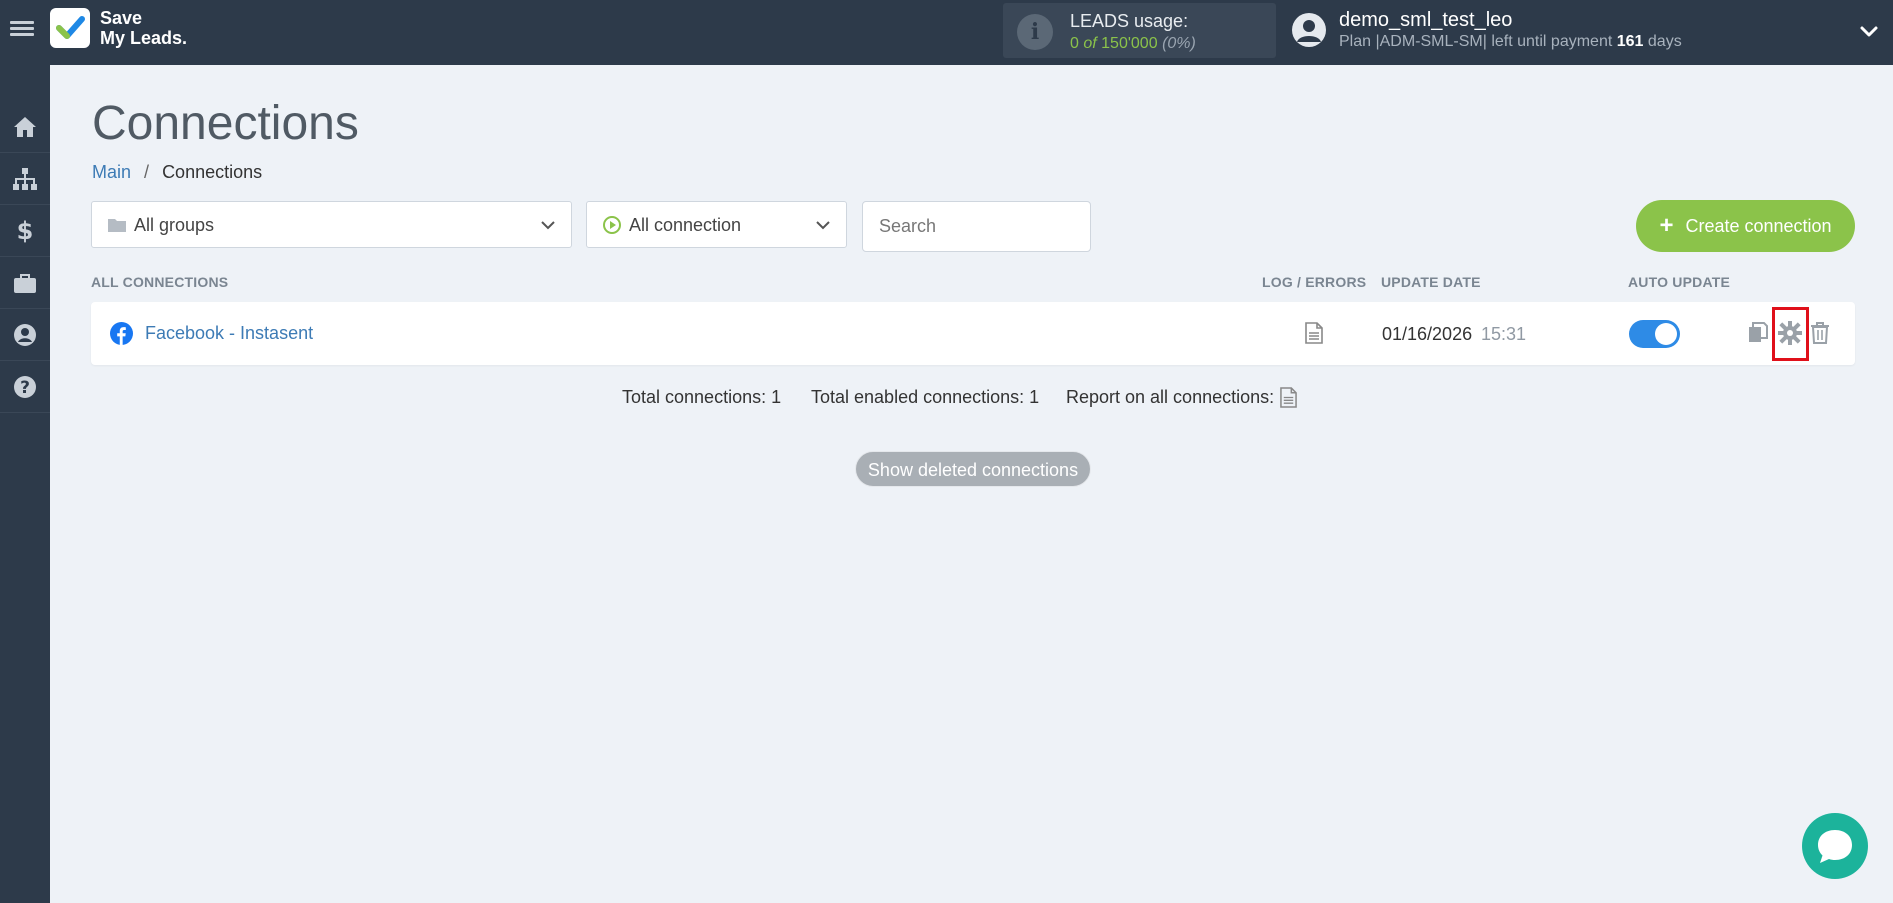  What do you see at coordinates (1133, 43) in the screenshot?
I see `leads-usage-value: 0 of 150'000 (0%)` at bounding box center [1133, 43].